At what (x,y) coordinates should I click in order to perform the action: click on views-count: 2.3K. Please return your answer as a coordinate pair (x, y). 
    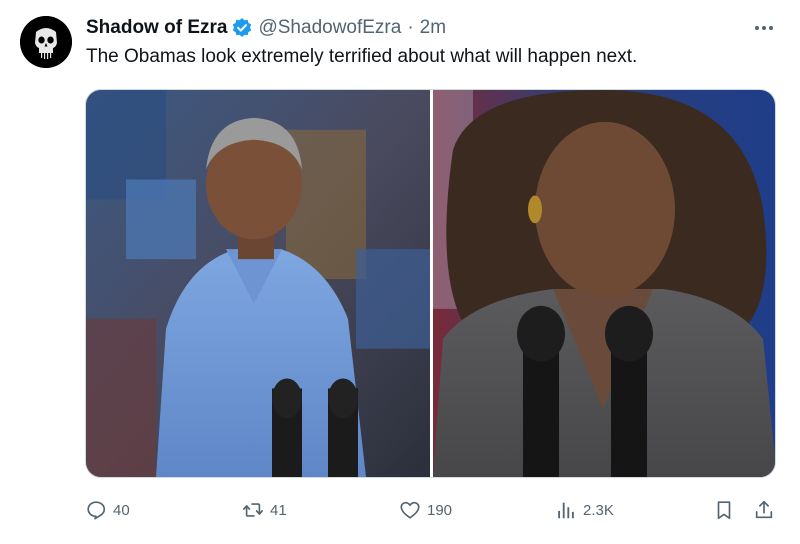
    Looking at the image, I should click on (598, 510).